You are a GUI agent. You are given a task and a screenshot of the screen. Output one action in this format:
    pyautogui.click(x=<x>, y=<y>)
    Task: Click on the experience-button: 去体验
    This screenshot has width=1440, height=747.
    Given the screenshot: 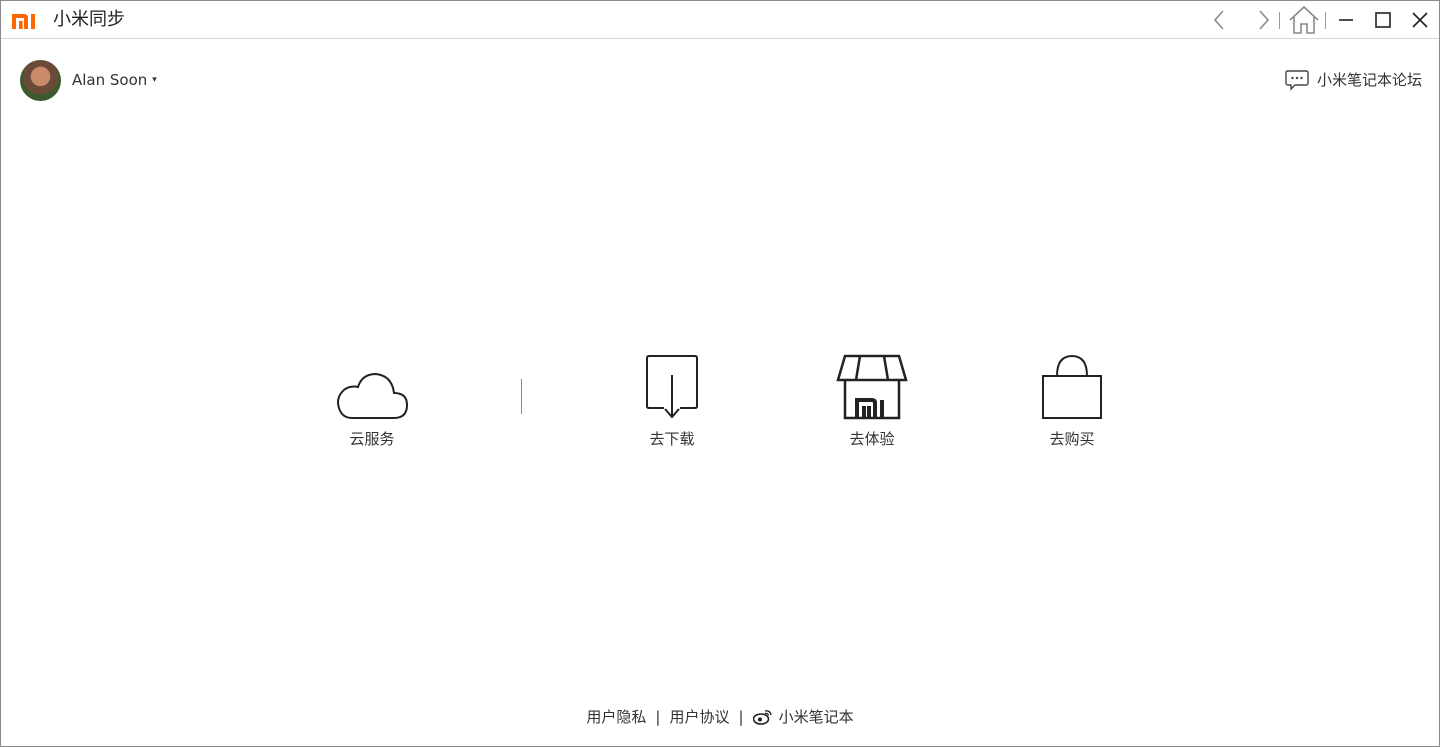 What is the action you would take?
    pyautogui.click(x=872, y=404)
    